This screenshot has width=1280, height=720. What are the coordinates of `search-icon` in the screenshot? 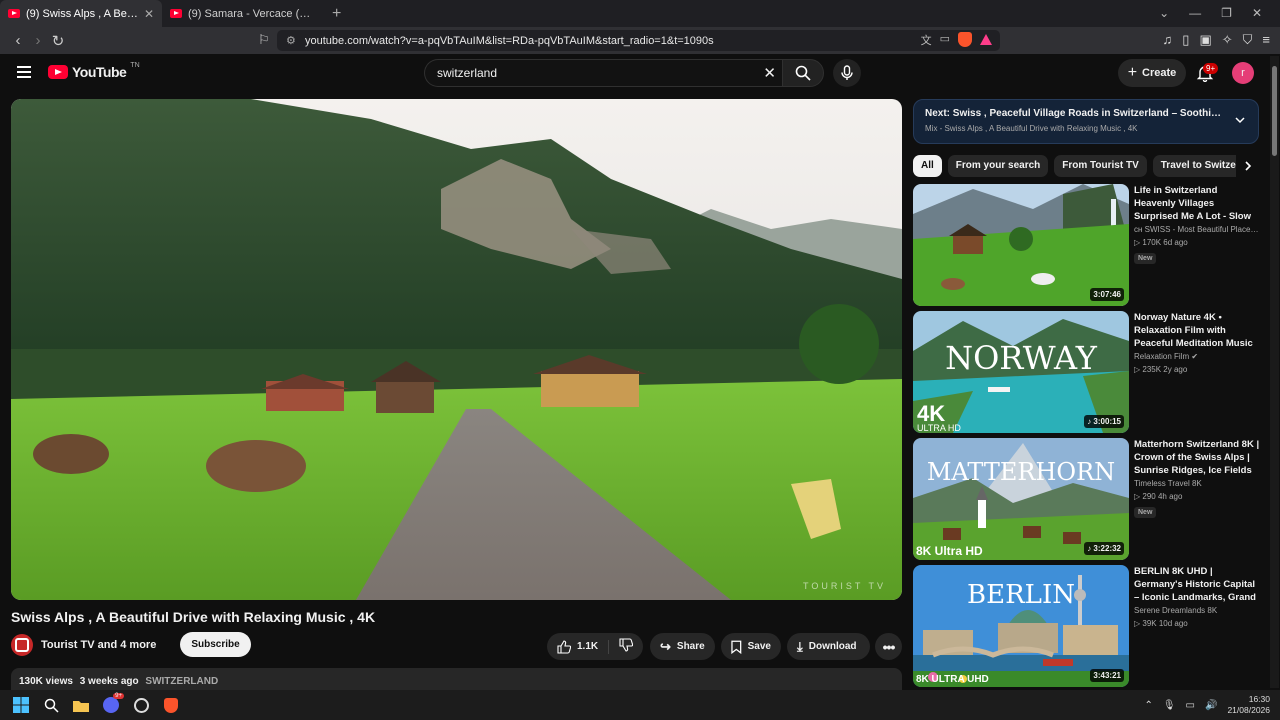 It's located at (51, 705).